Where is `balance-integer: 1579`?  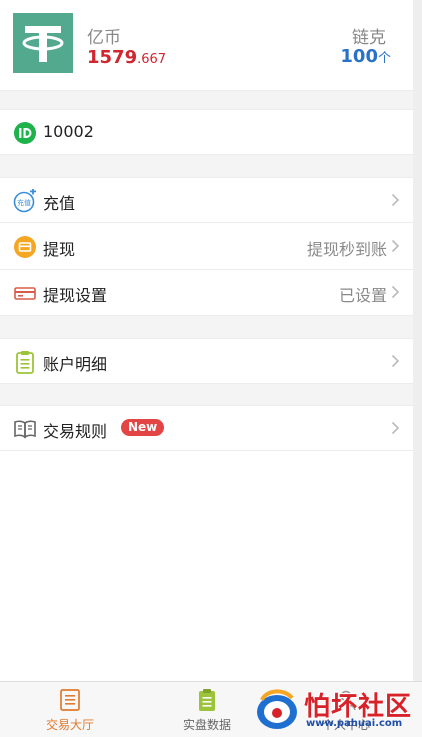
balance-integer: 1579 is located at coordinates (112, 57).